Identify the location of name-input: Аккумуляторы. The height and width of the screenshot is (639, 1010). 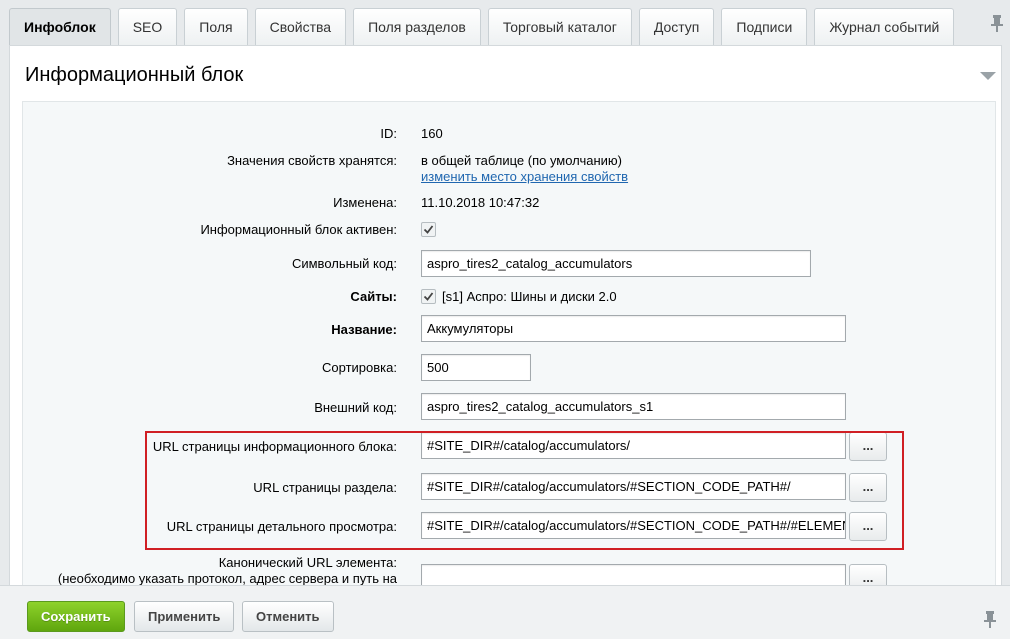
(633, 328).